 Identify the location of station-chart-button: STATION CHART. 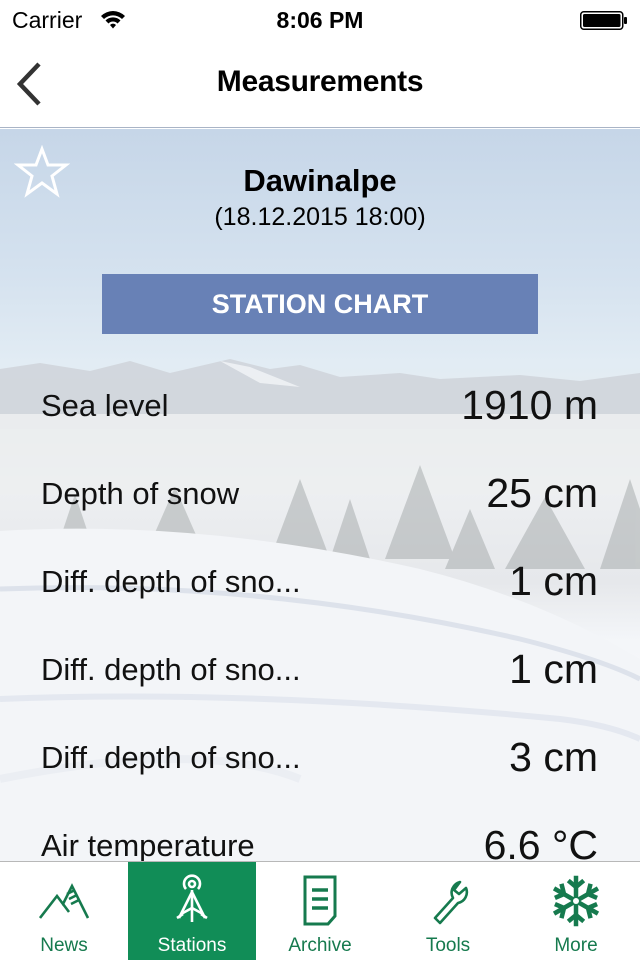
(320, 304).